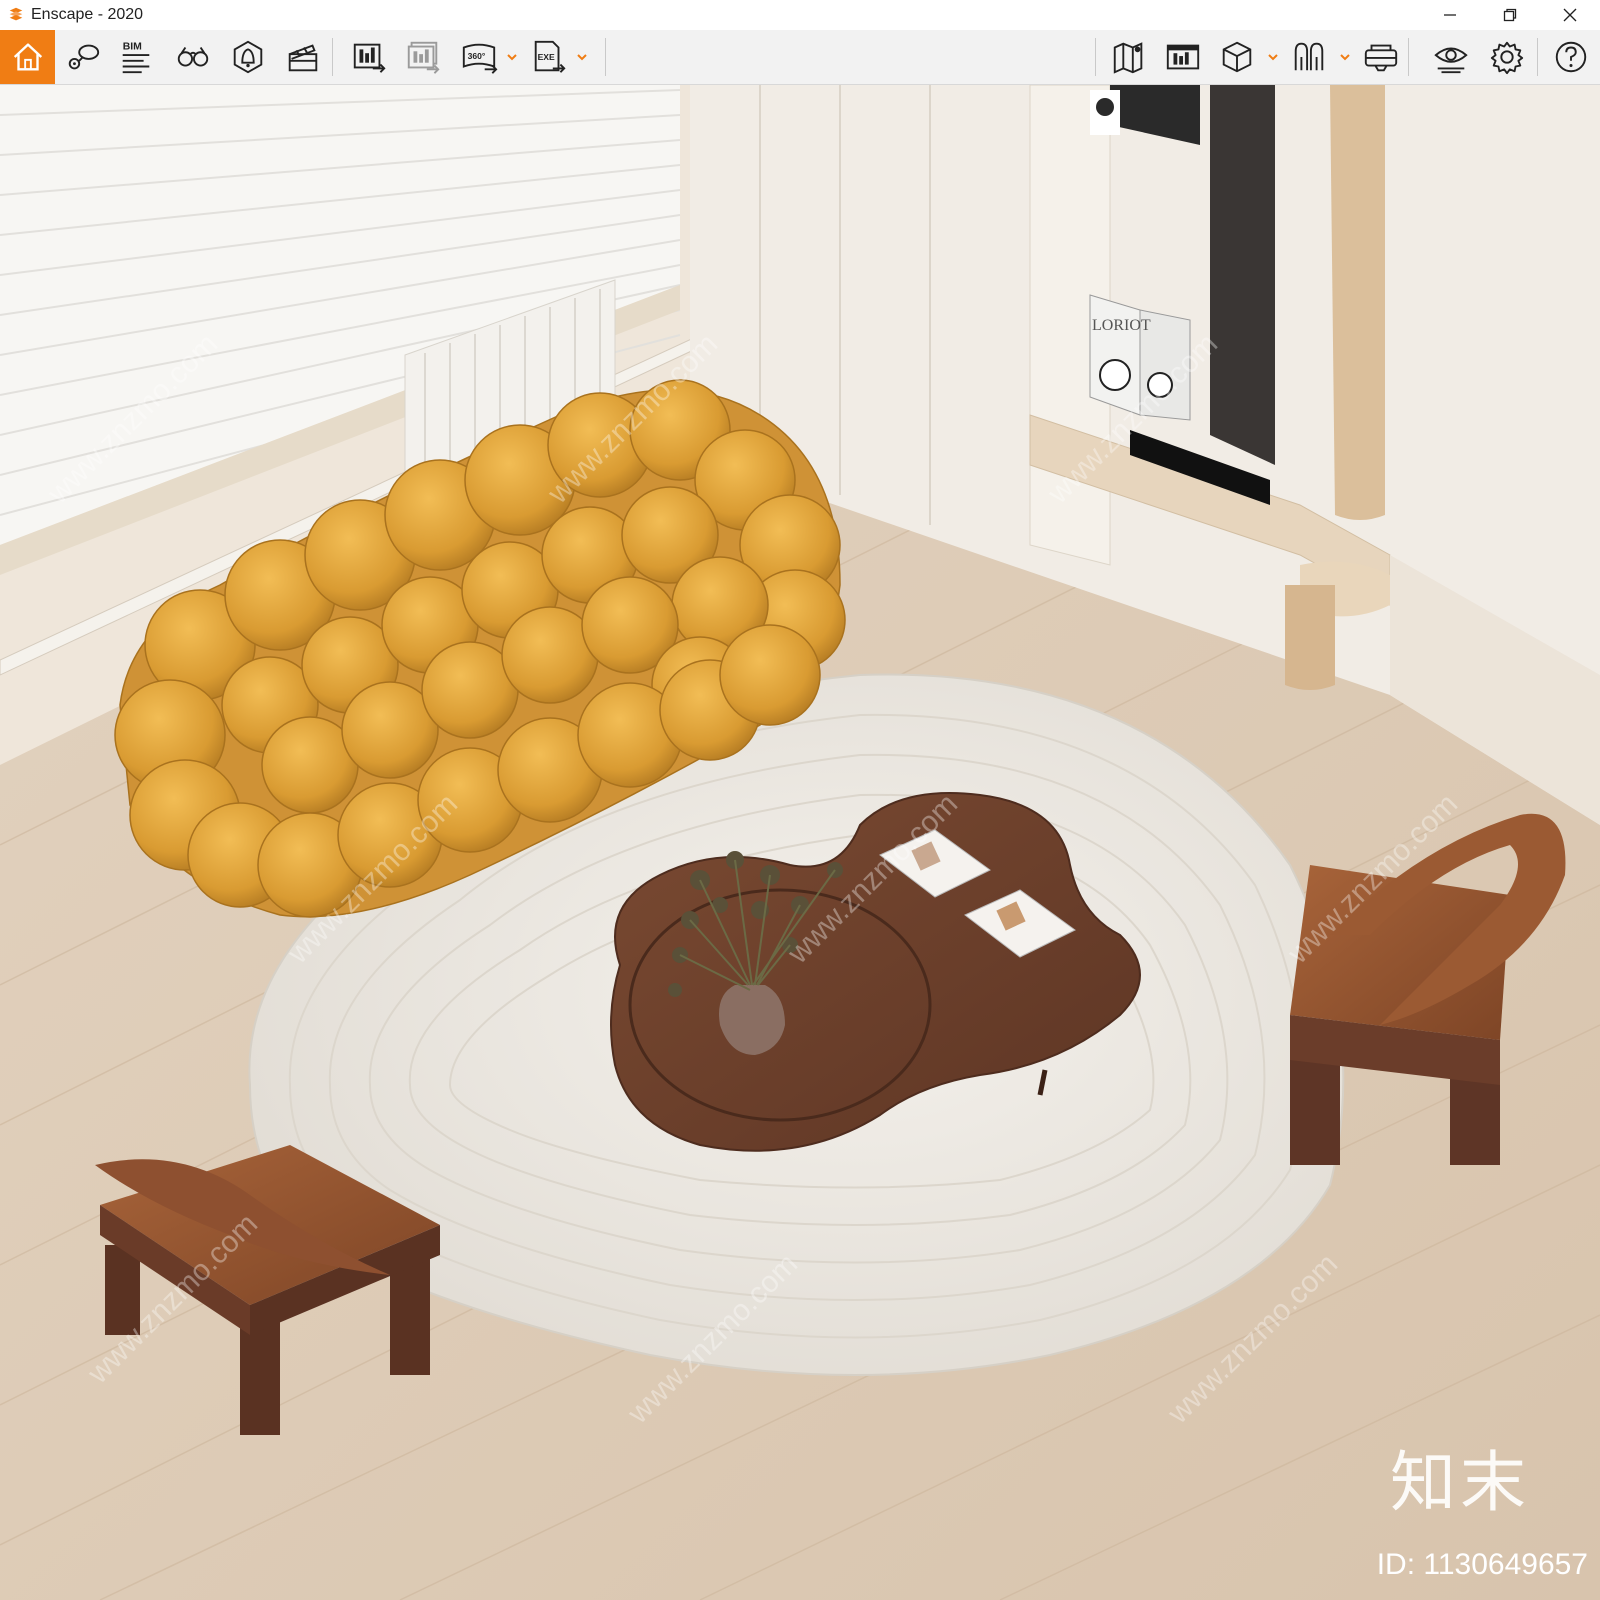 The width and height of the screenshot is (1600, 1600). Describe the element at coordinates (800, 15) in the screenshot. I see `title-bar: Enscape - 2020` at that location.